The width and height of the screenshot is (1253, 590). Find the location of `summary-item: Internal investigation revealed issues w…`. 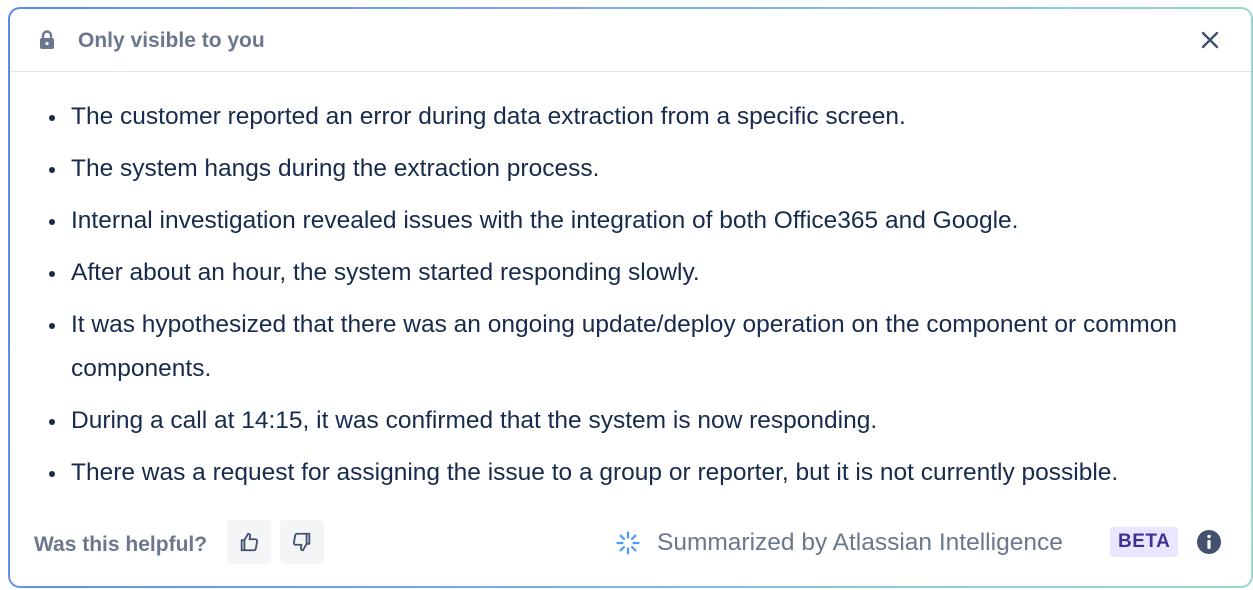

summary-item: Internal investigation revealed issues w… is located at coordinates (637, 221).